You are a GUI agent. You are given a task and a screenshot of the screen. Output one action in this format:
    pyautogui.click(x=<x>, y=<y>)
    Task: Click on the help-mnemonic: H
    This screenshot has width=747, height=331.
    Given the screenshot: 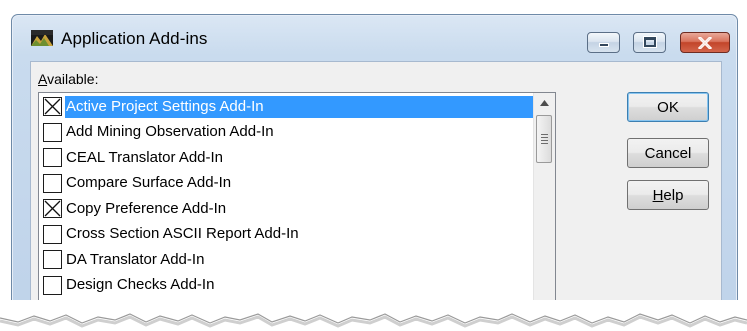 What is the action you would take?
    pyautogui.click(x=658, y=195)
    